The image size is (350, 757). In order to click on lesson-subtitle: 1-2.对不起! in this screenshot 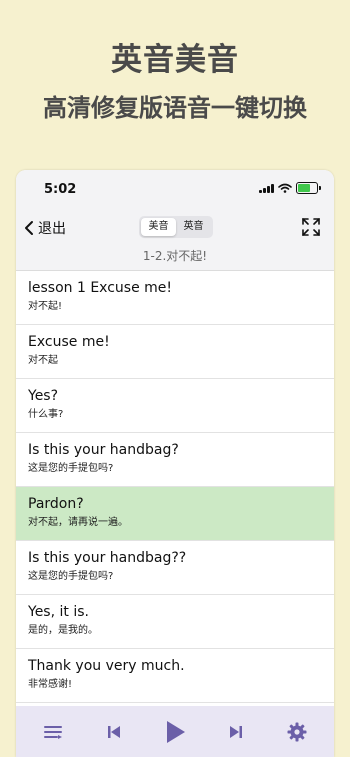, I will do `click(175, 256)`.